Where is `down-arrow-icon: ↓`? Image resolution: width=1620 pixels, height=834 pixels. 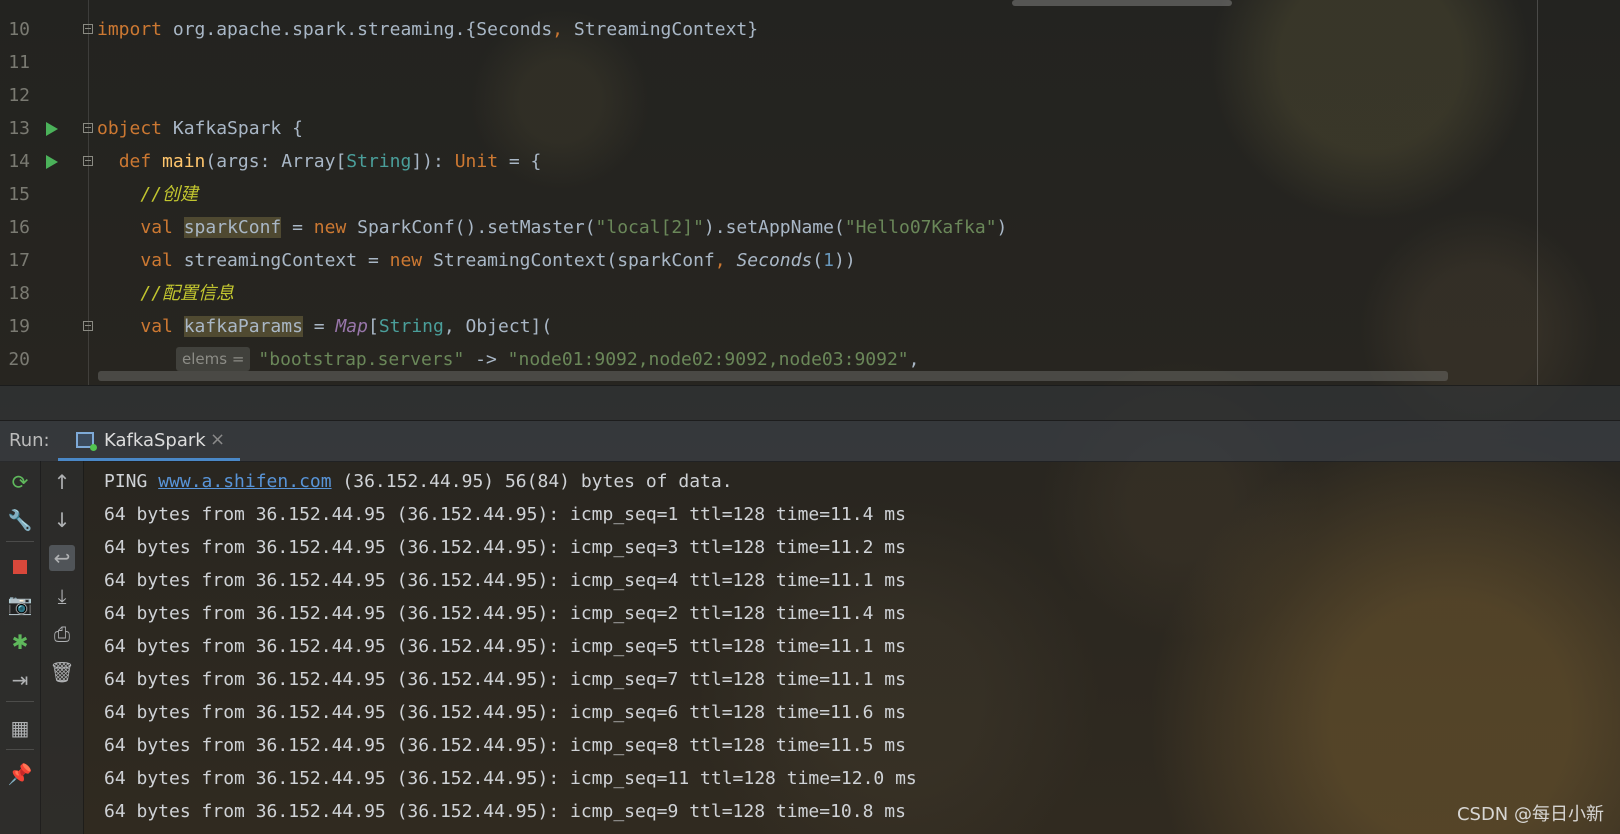 down-arrow-icon: ↓ is located at coordinates (62, 520).